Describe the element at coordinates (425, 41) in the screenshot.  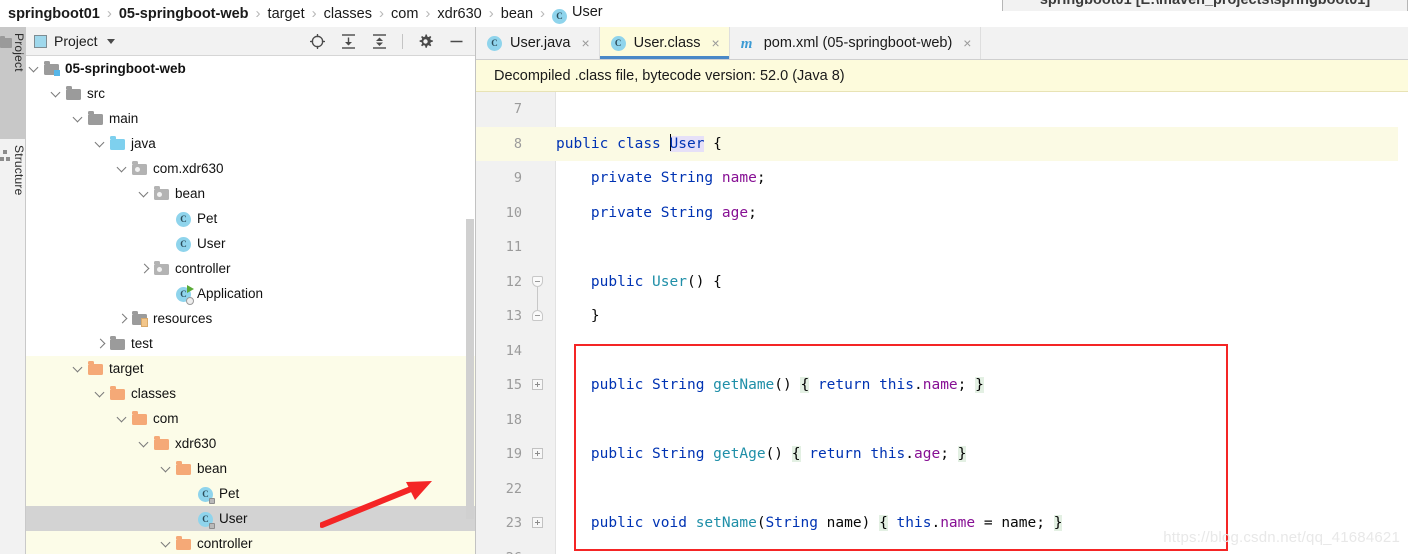
I see `settings-gear-icon` at that location.